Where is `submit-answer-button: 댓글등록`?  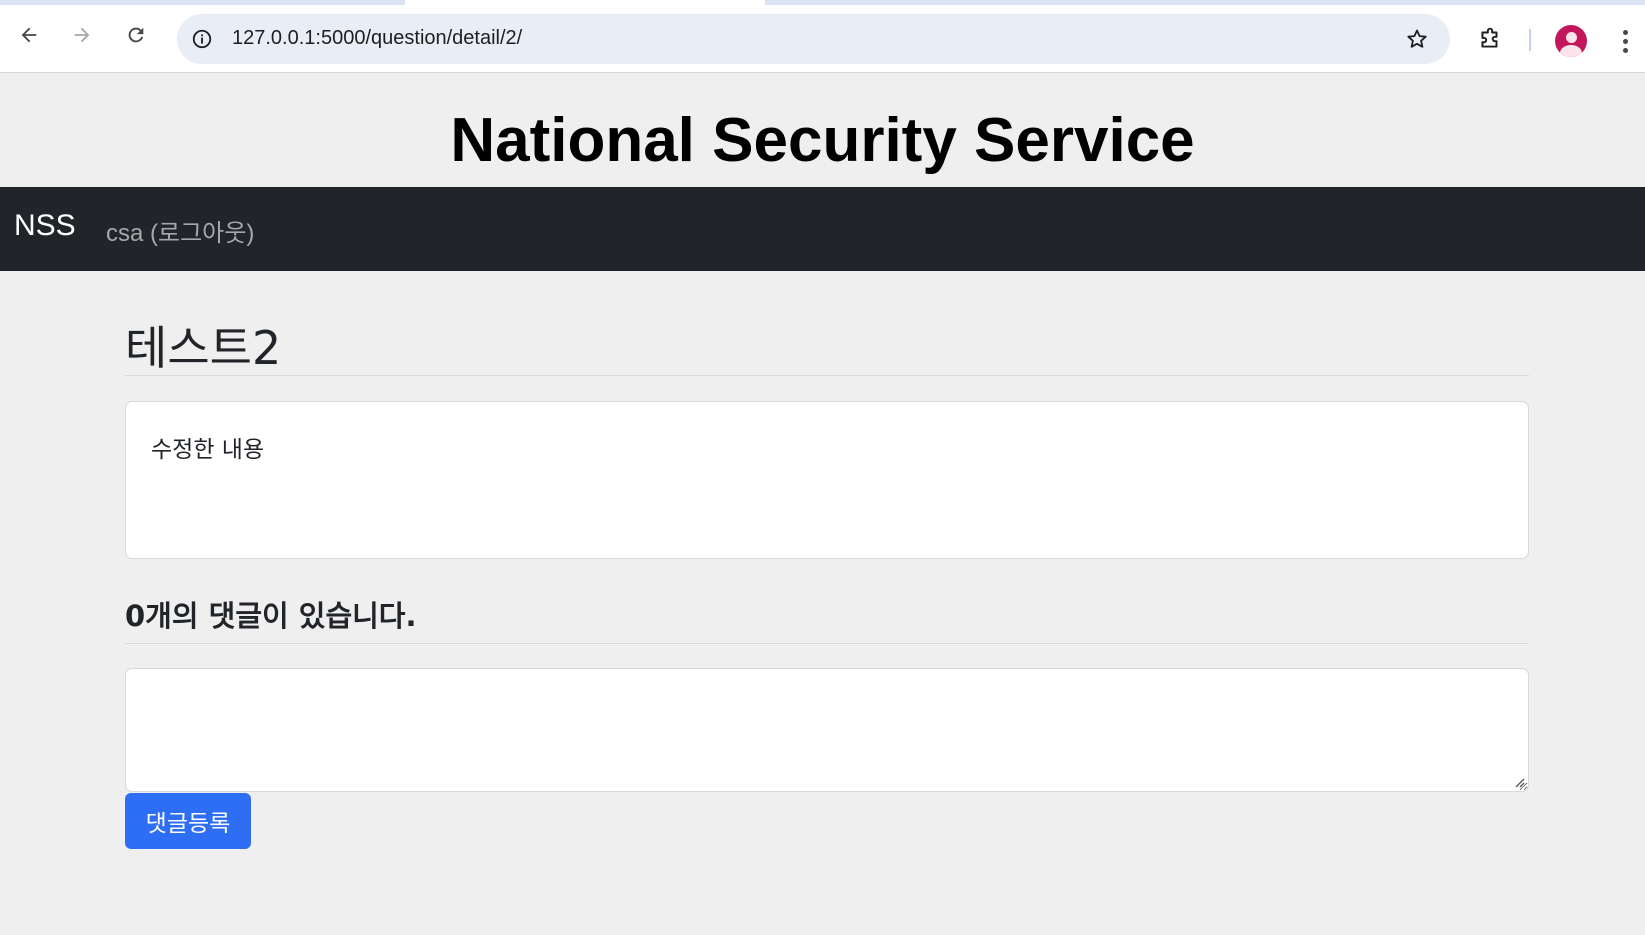
submit-answer-button: 댓글등록 is located at coordinates (188, 821).